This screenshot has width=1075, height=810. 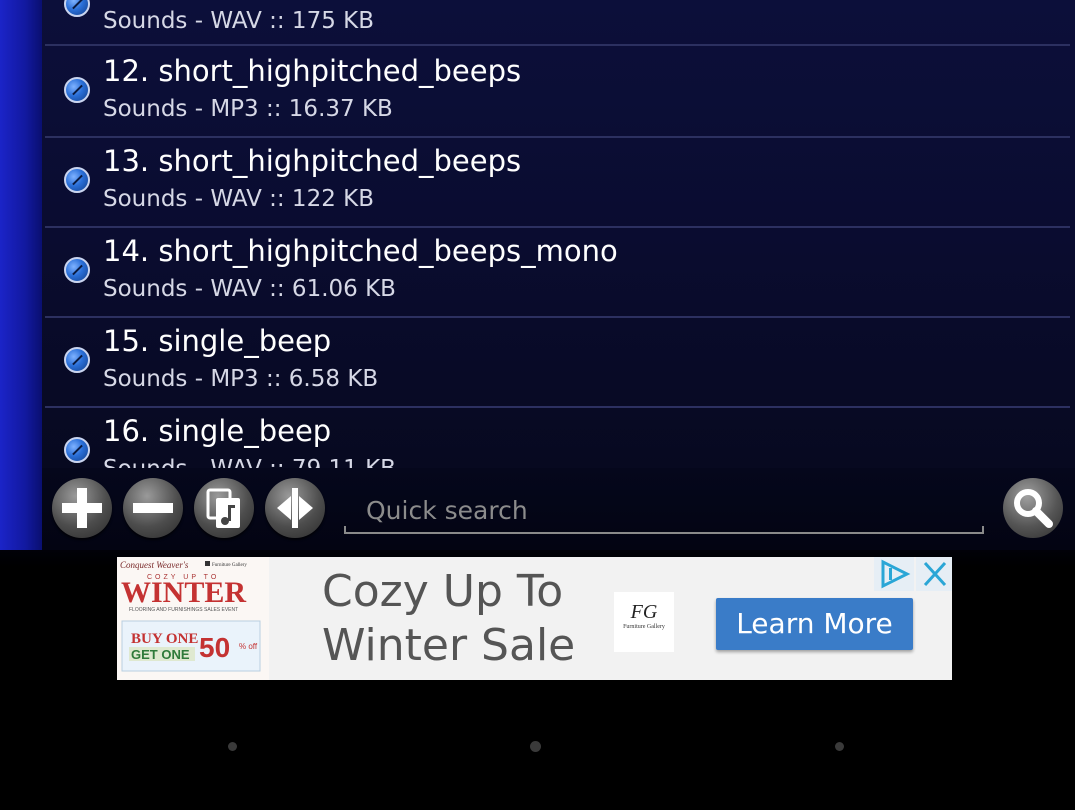 What do you see at coordinates (217, 341) in the screenshot?
I see `list-item-title: 15. single_beep` at bounding box center [217, 341].